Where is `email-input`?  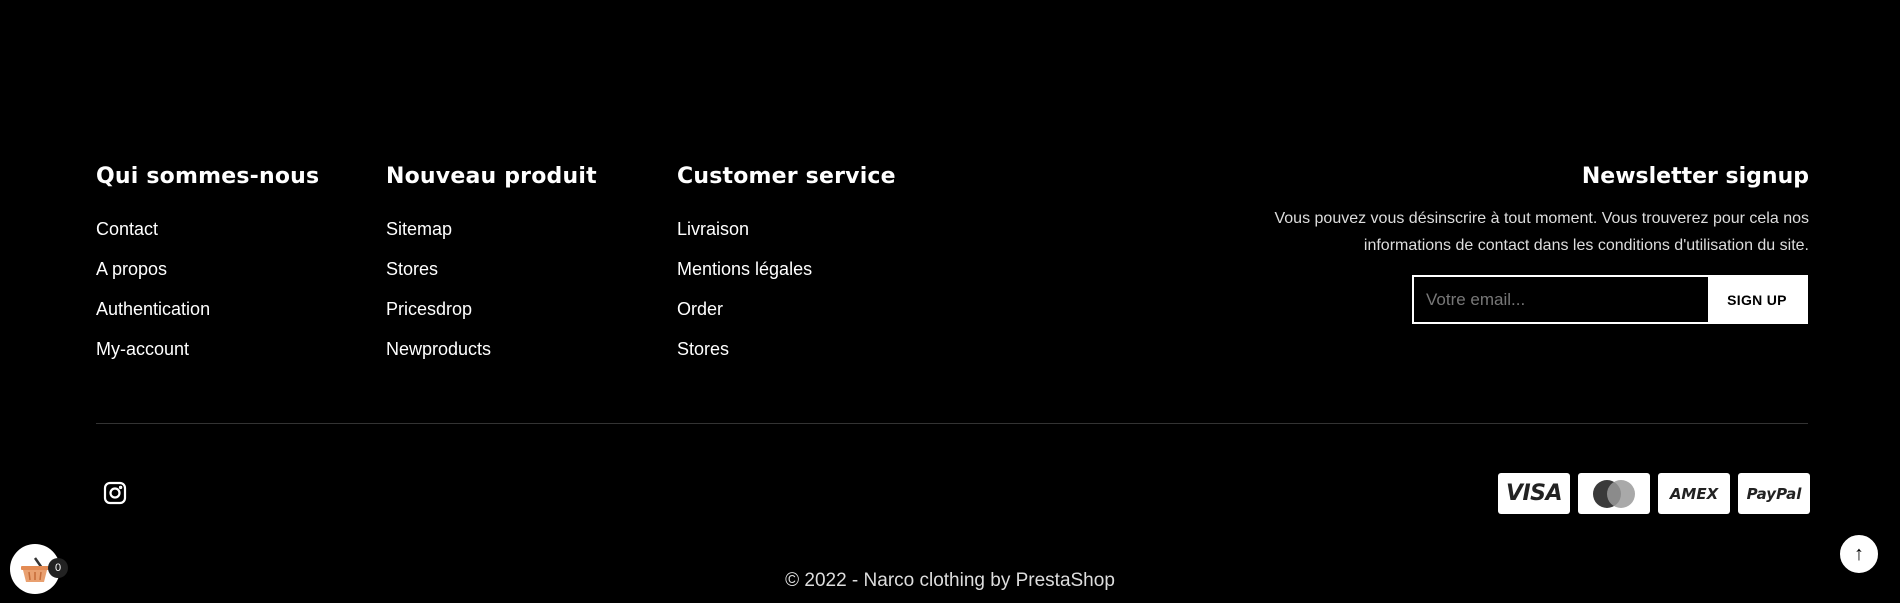 email-input is located at coordinates (1561, 299).